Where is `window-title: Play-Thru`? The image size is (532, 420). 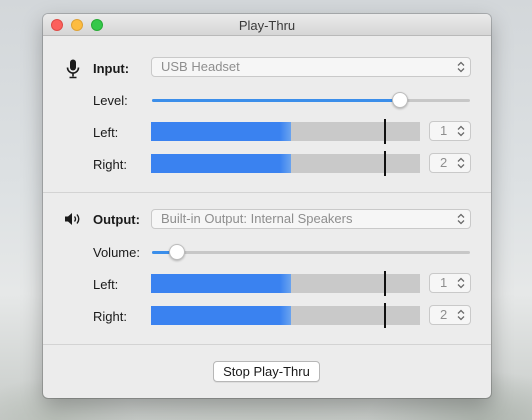 window-title: Play-Thru is located at coordinates (267, 25).